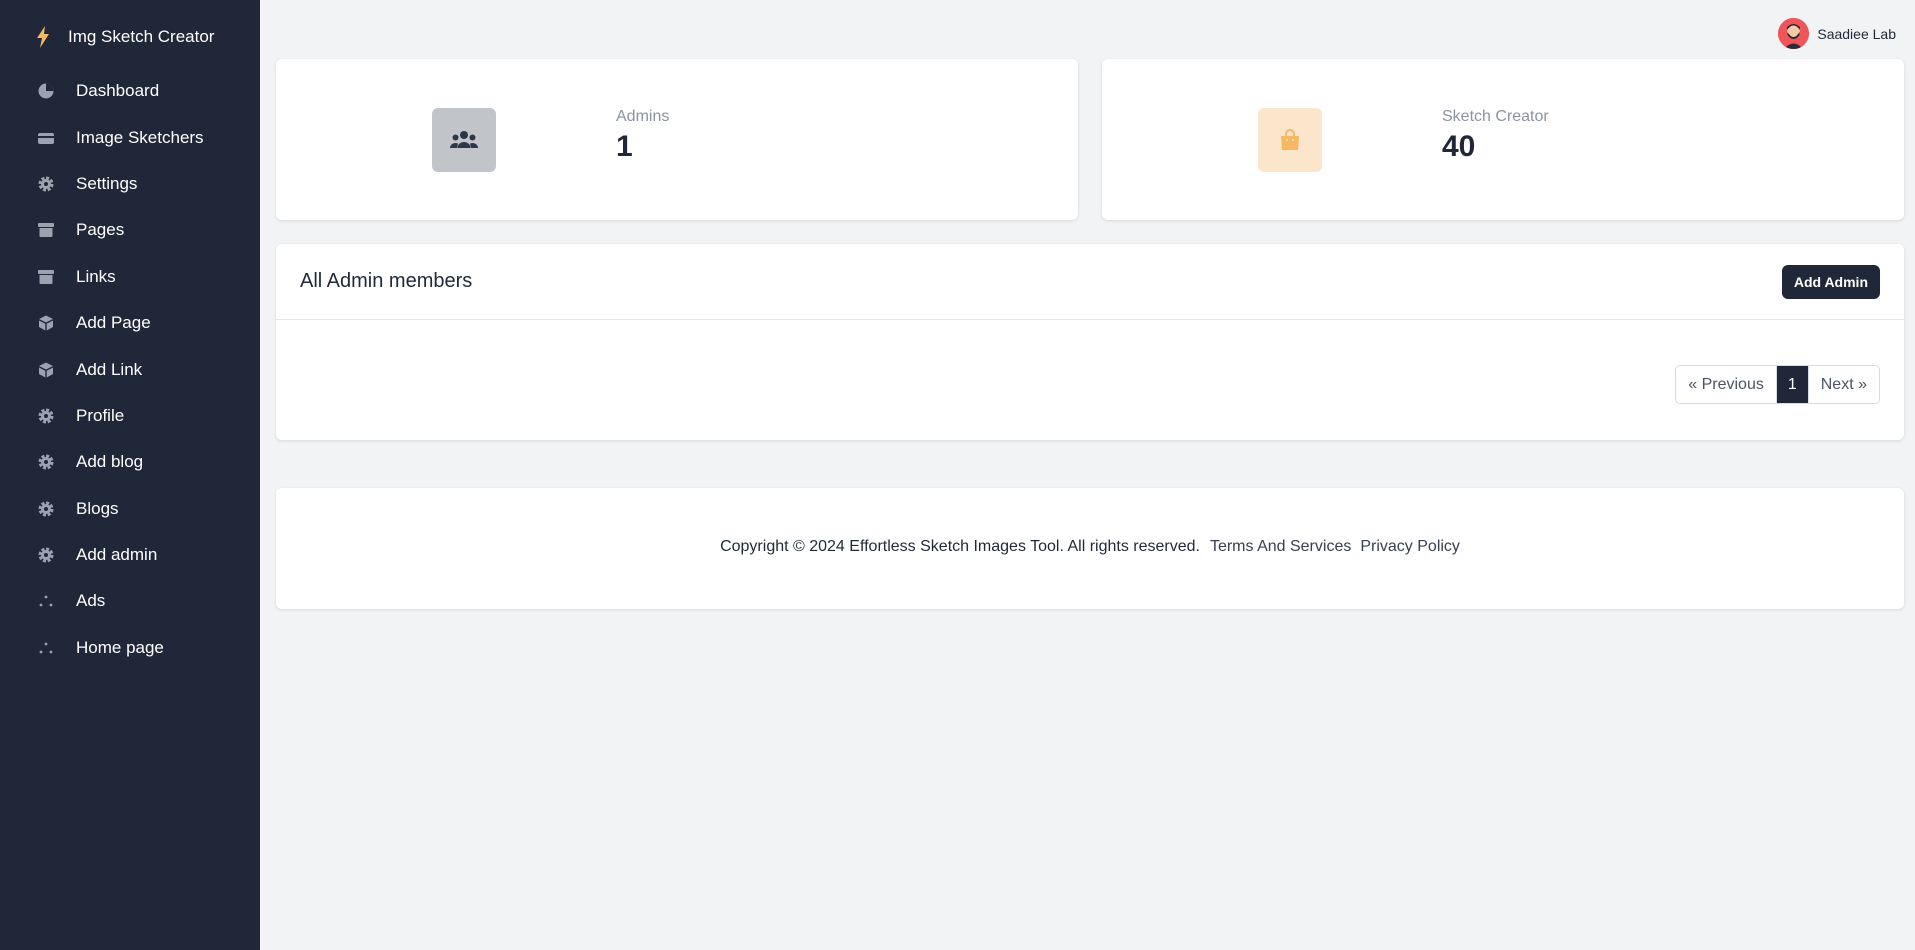 The image size is (1915, 950). I want to click on bolt-icon, so click(43, 37).